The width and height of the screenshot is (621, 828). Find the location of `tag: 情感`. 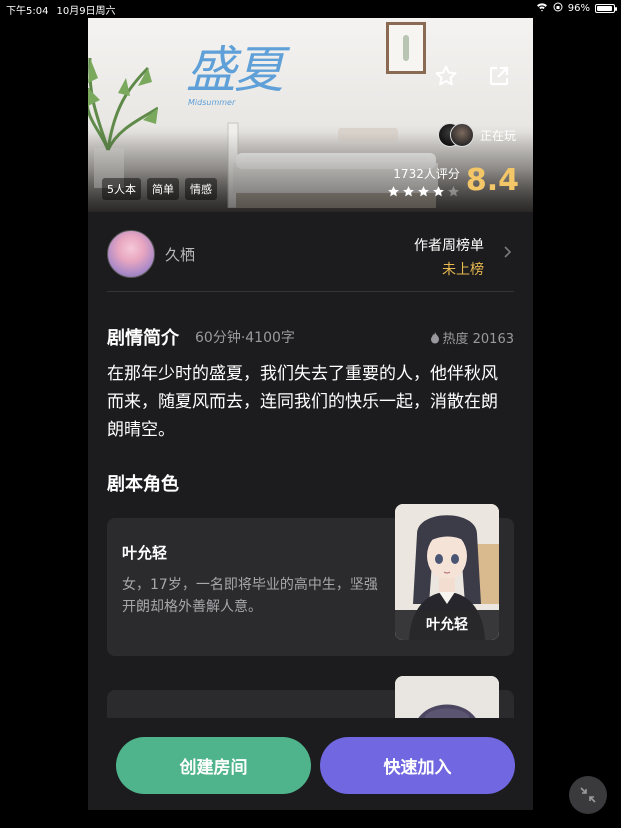

tag: 情感 is located at coordinates (201, 189).